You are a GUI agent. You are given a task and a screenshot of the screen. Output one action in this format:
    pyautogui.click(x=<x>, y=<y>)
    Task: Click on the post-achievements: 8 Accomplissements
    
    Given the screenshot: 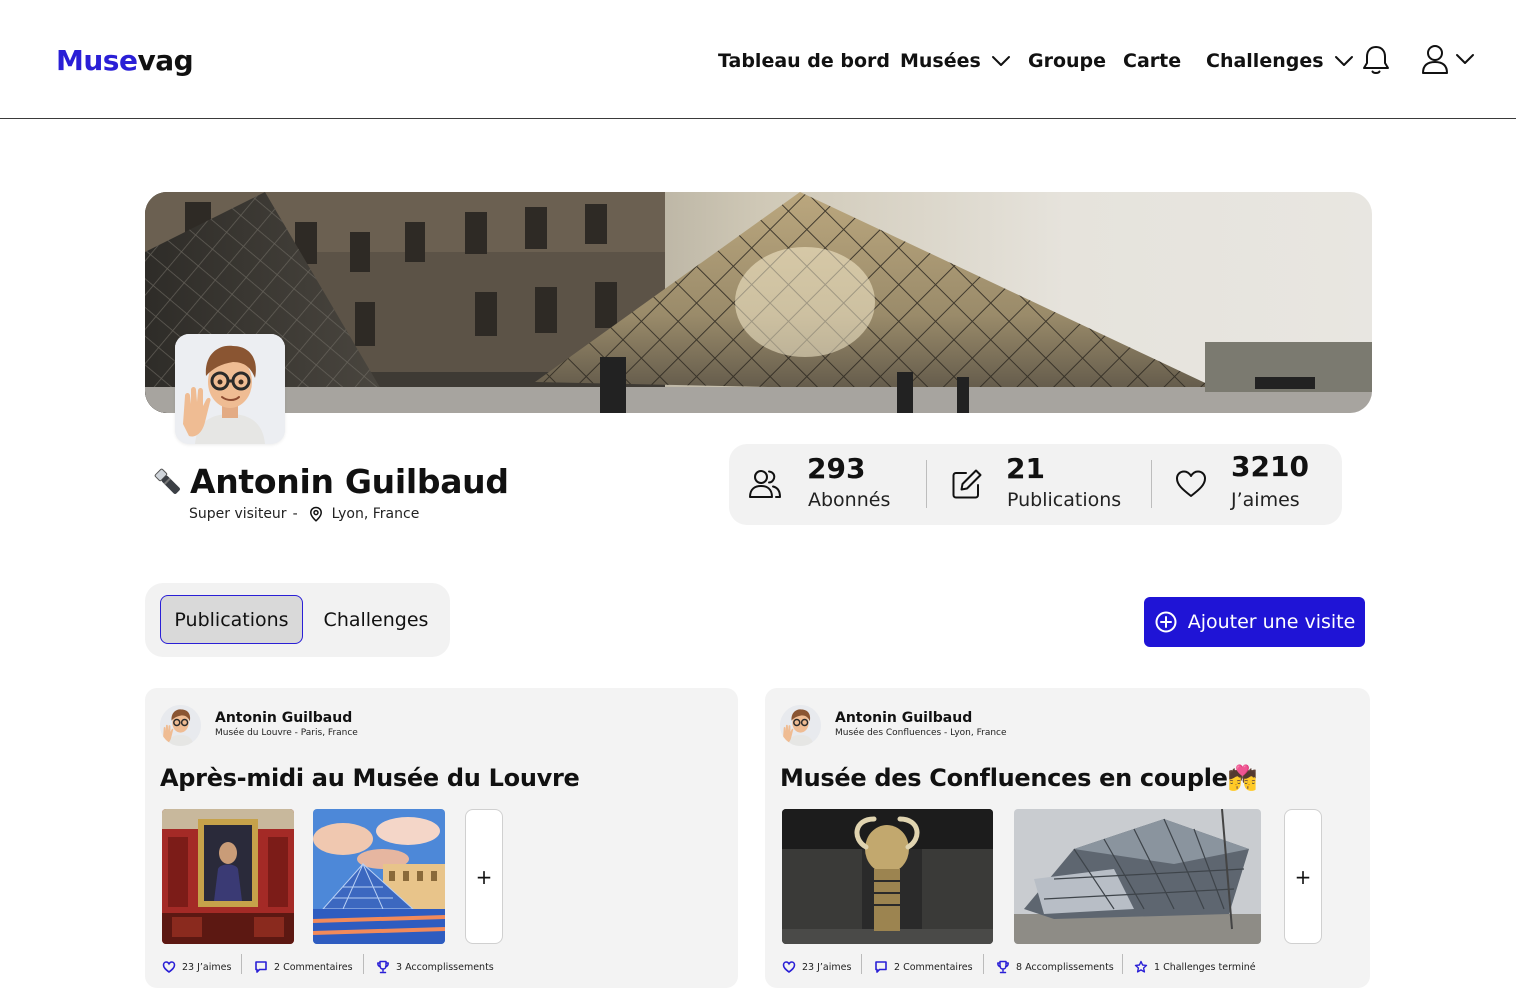 What is the action you would take?
    pyautogui.click(x=1055, y=967)
    